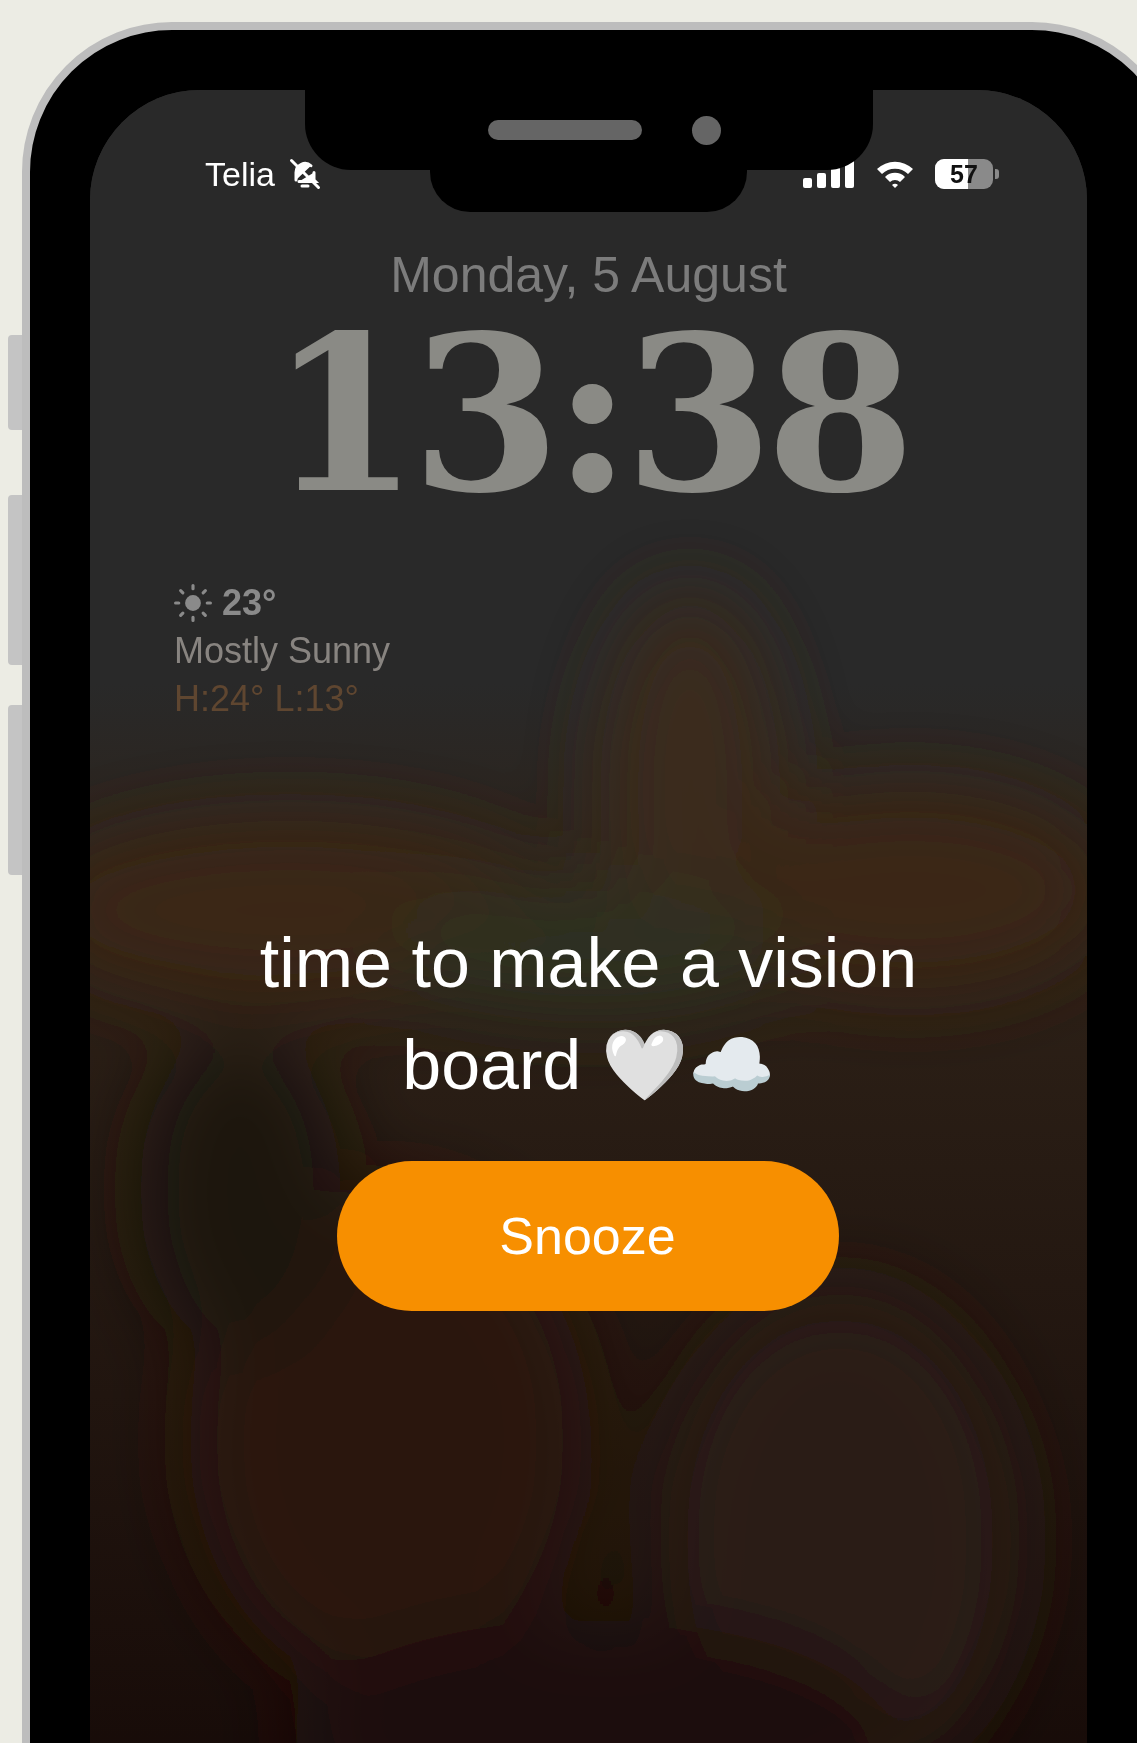 Image resolution: width=1137 pixels, height=1743 pixels. I want to click on alarm-message: time to make a vision board 🤍☁, so click(588, 1014).